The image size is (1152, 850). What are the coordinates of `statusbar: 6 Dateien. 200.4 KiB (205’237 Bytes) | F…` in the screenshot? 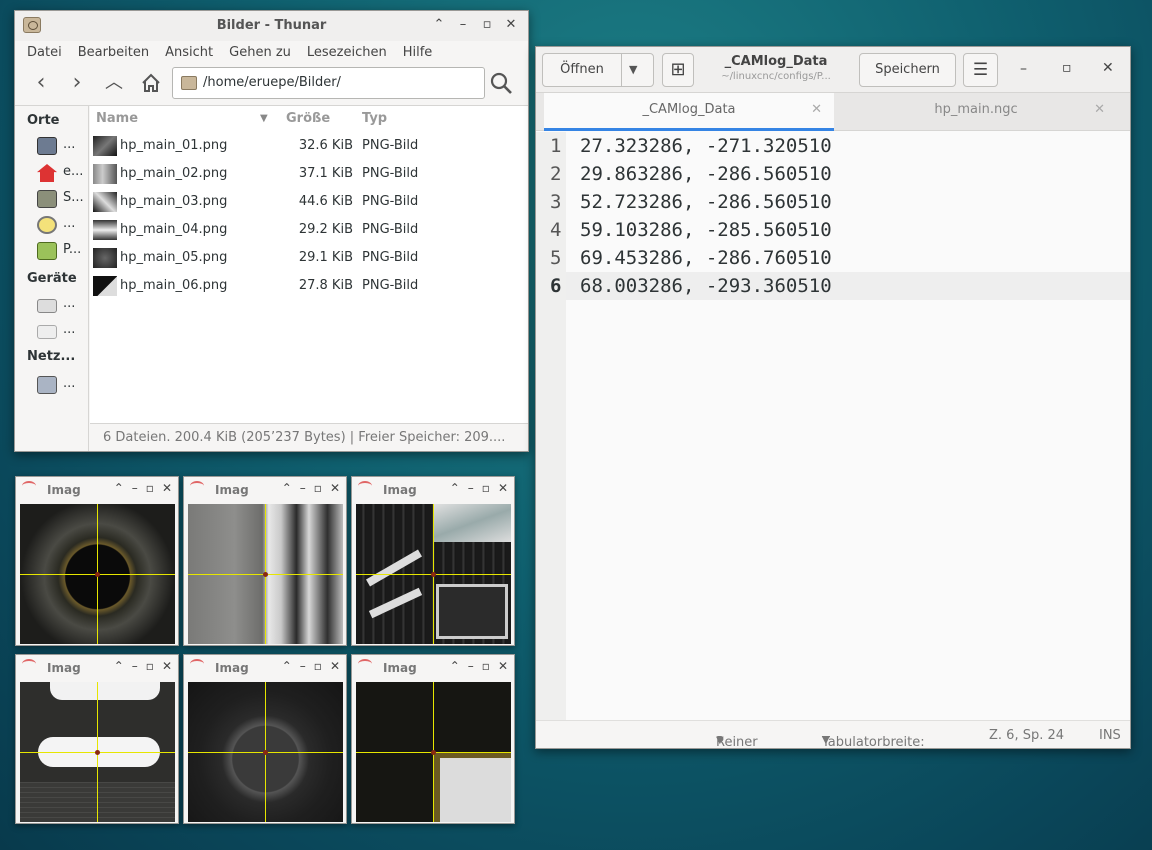 It's located at (309, 437).